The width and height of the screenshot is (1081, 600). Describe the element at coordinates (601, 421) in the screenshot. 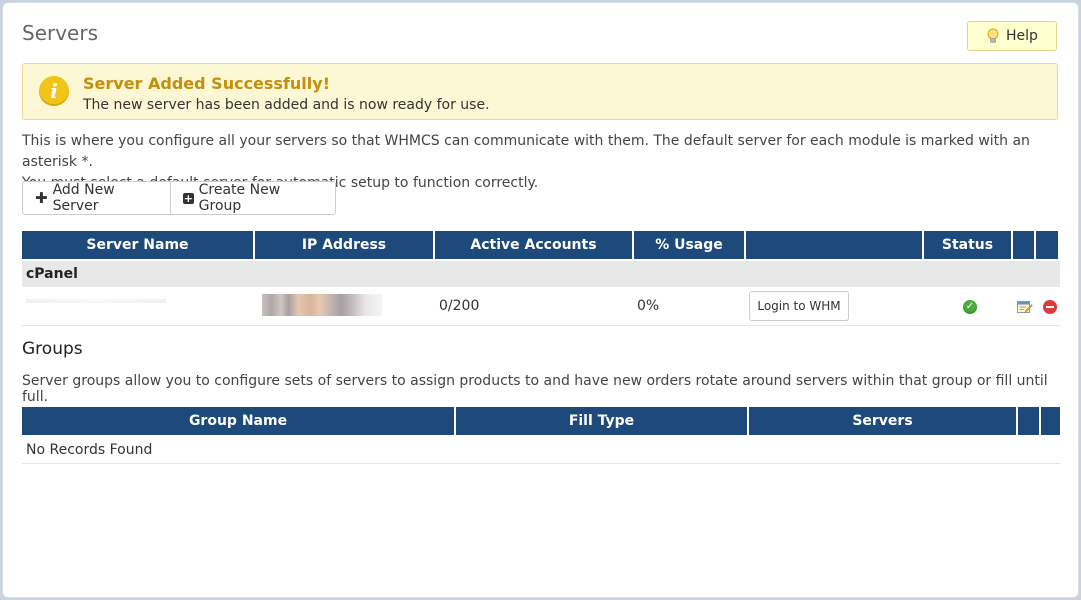

I see `column-fill-type: Fill Type` at that location.